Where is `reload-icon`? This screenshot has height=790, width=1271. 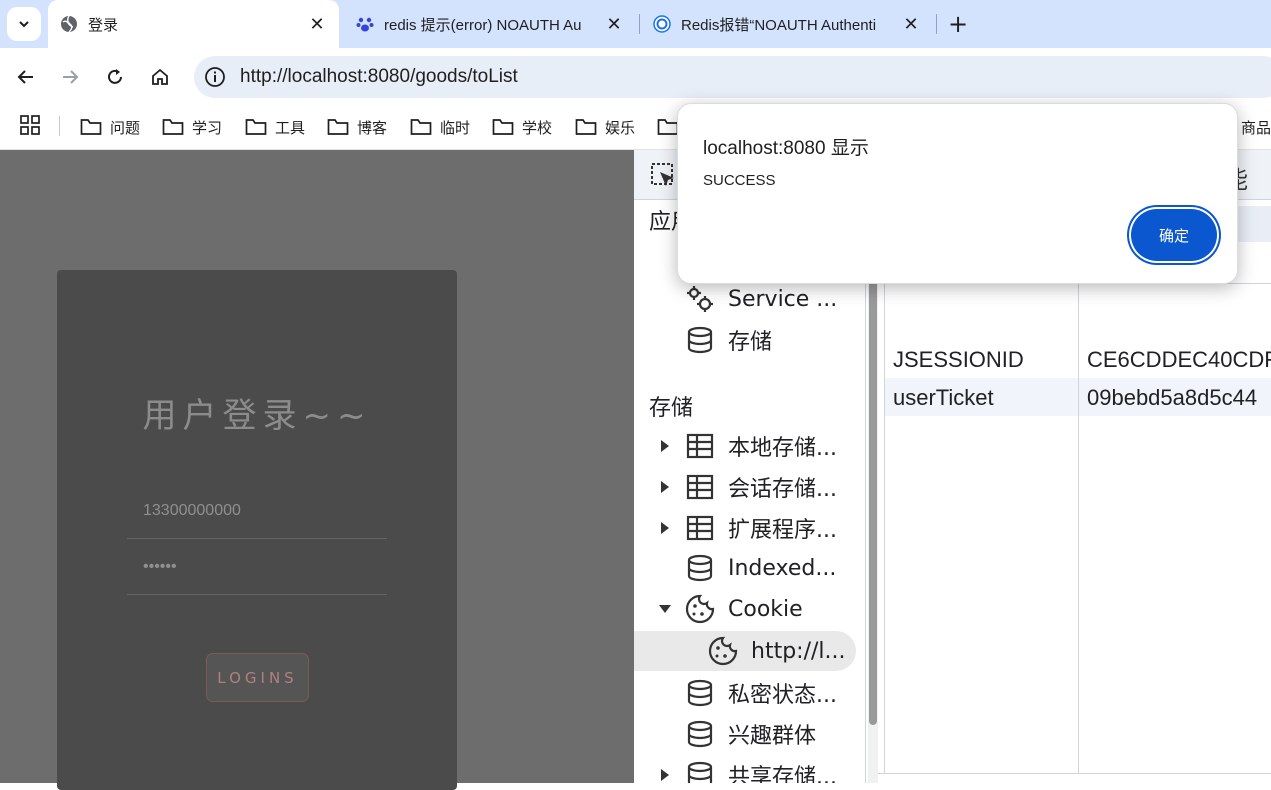 reload-icon is located at coordinates (115, 76).